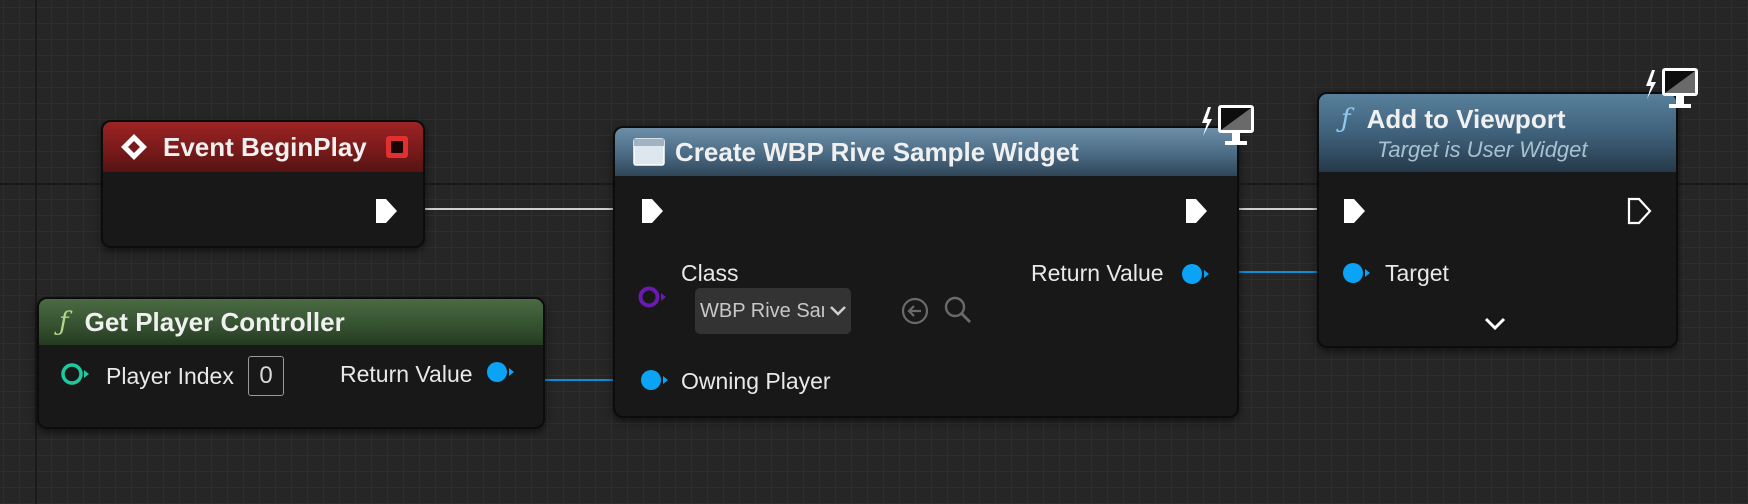  I want to click on node-title: Event BeginPlay, so click(265, 146).